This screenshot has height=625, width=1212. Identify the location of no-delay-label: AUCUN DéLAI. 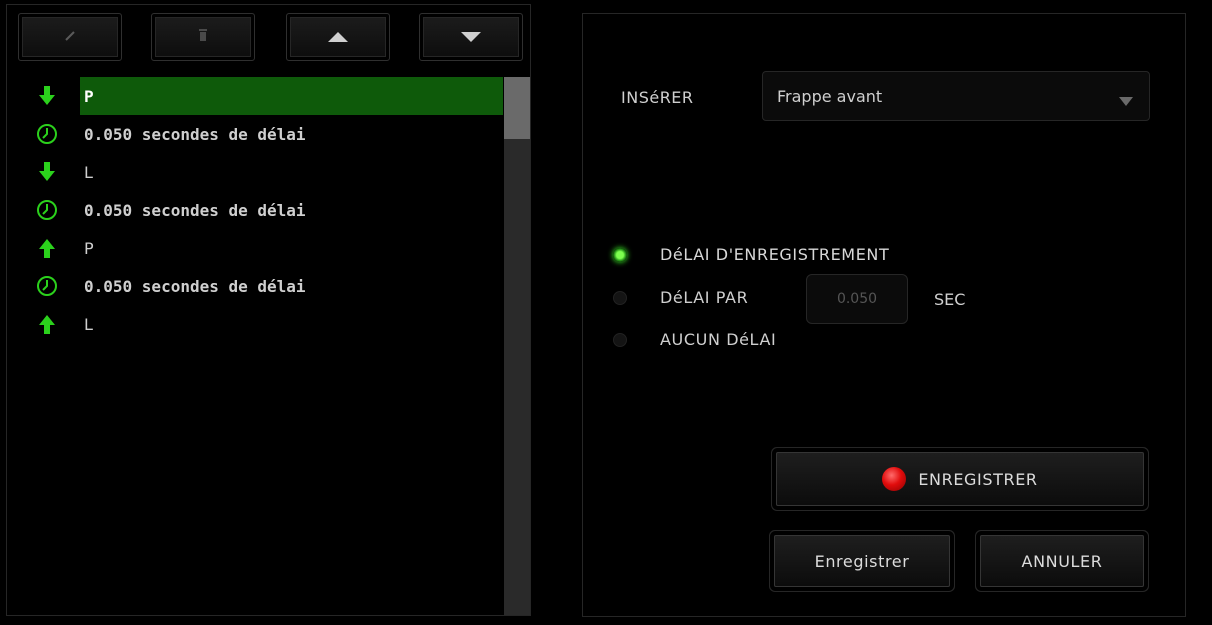
(718, 339).